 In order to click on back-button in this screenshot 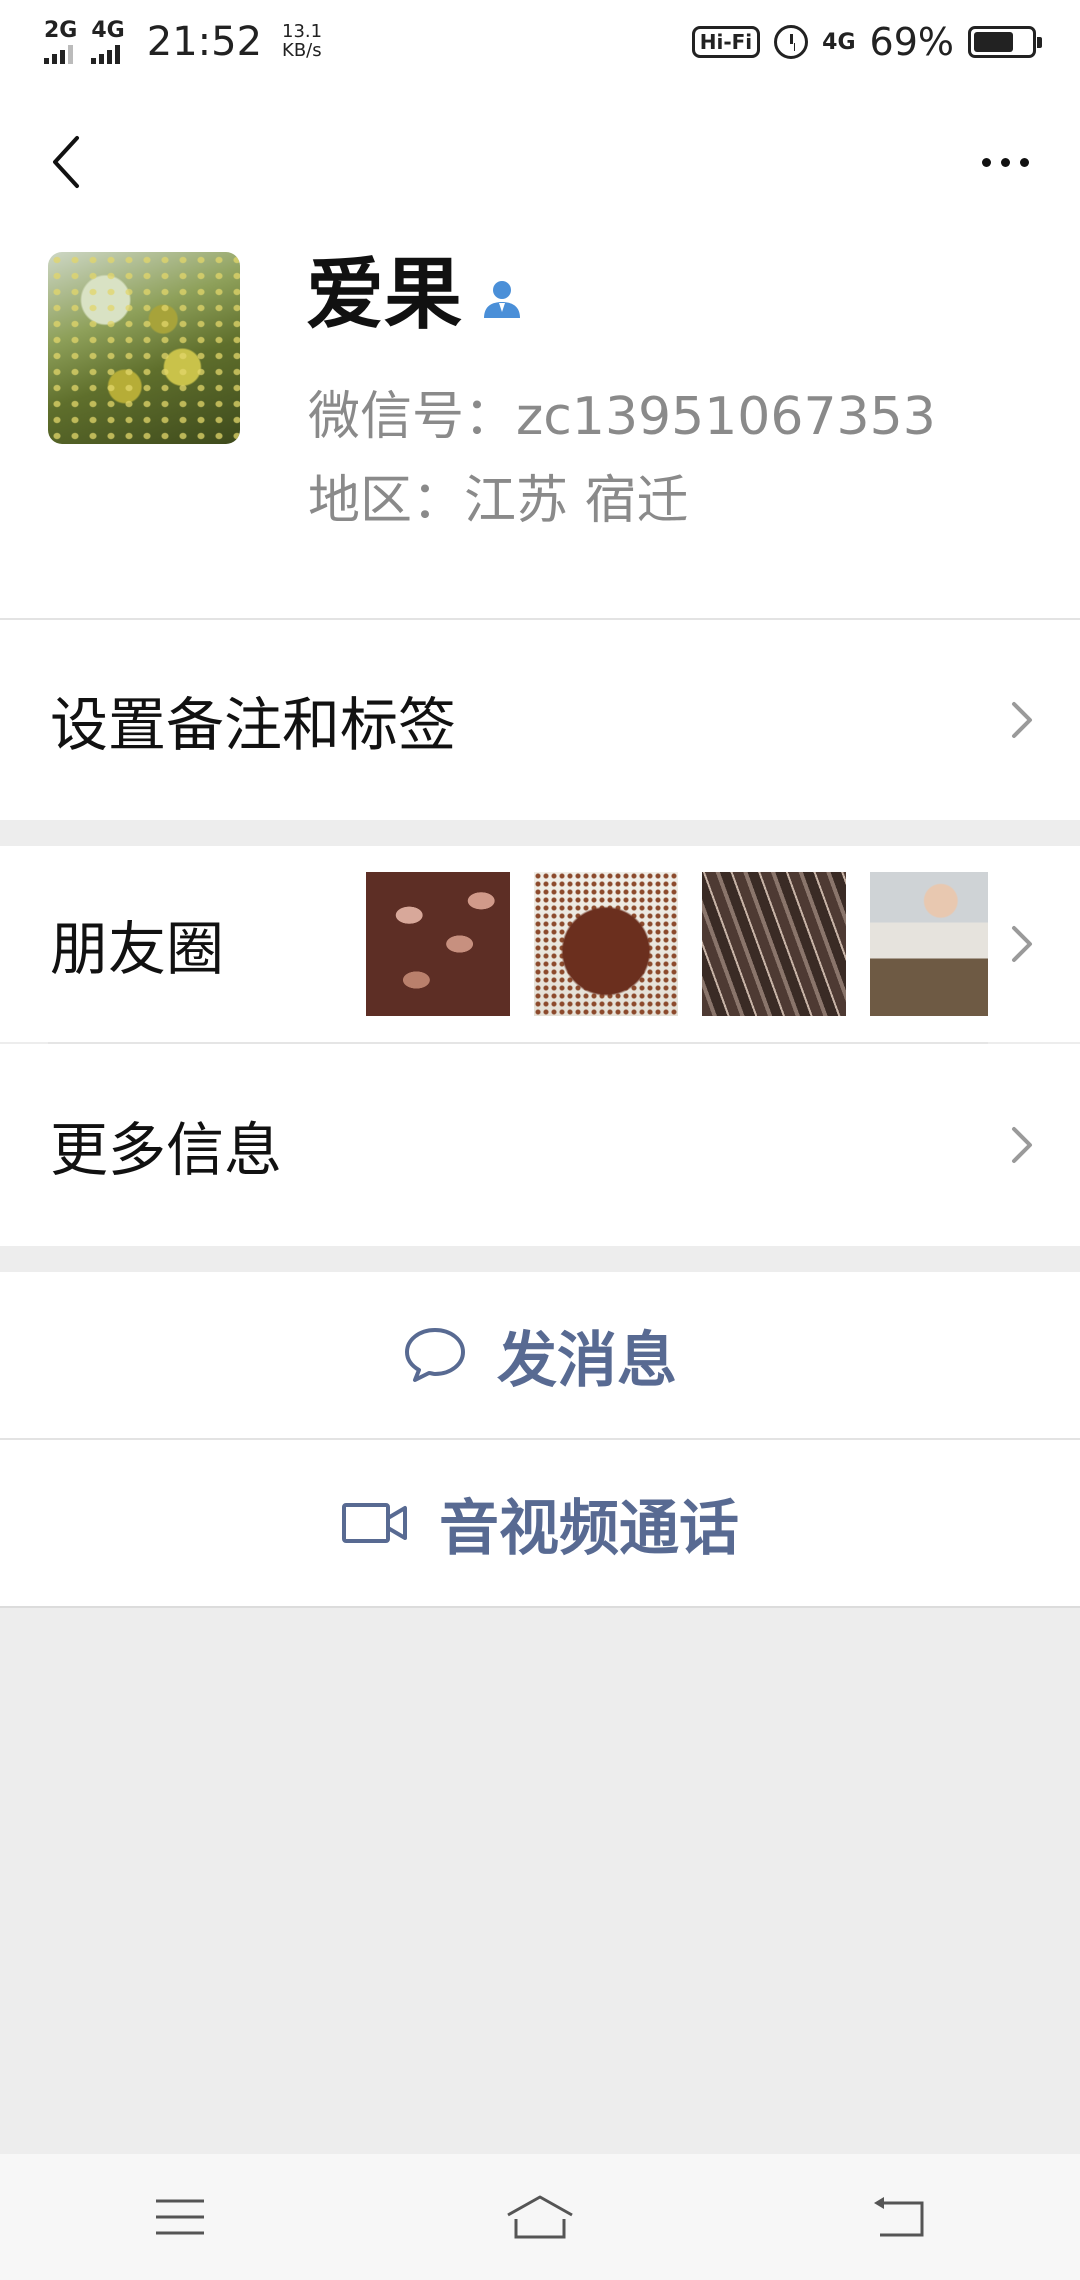, I will do `click(66, 162)`.